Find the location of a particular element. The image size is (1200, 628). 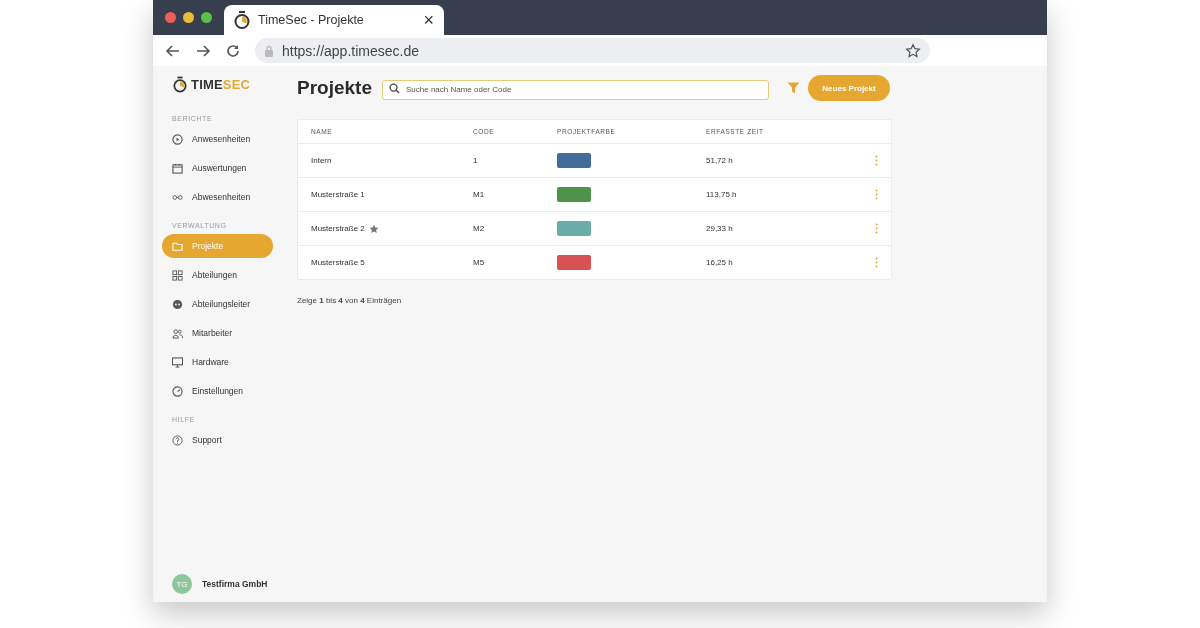

folder-icon is located at coordinates (177, 246).